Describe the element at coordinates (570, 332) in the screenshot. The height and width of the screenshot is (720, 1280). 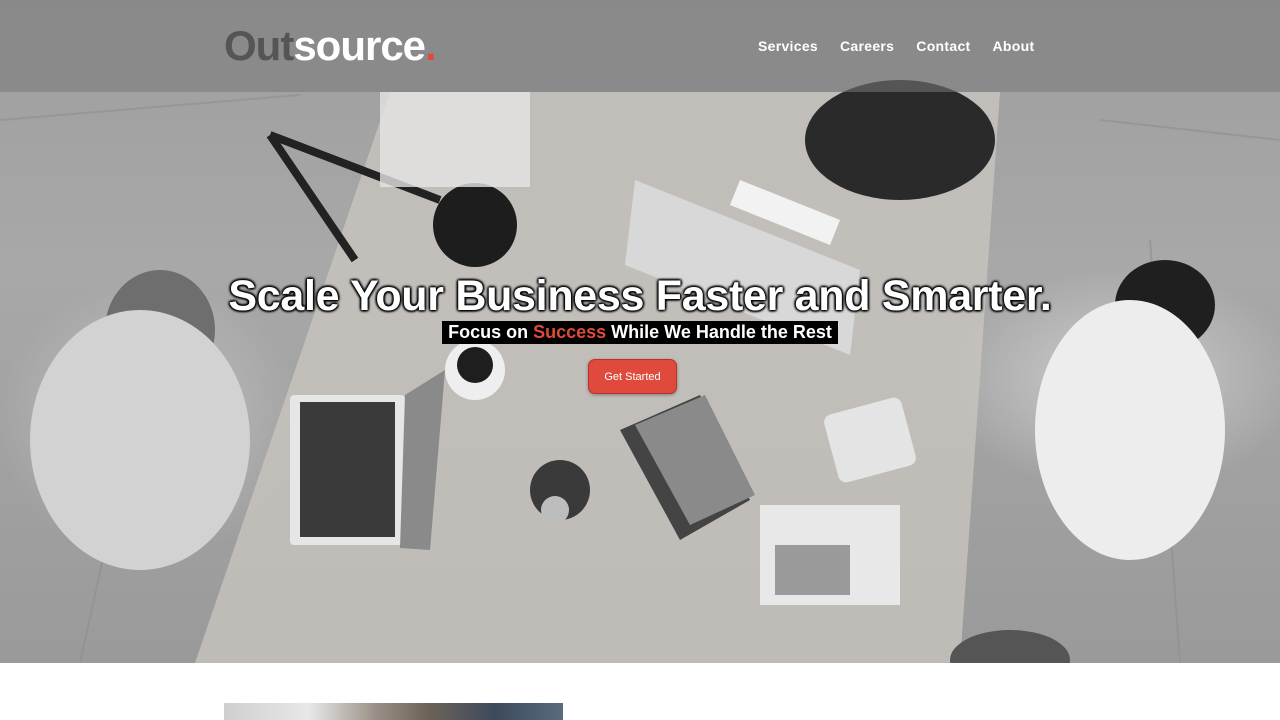
I see `subline-accent-word: Success` at that location.